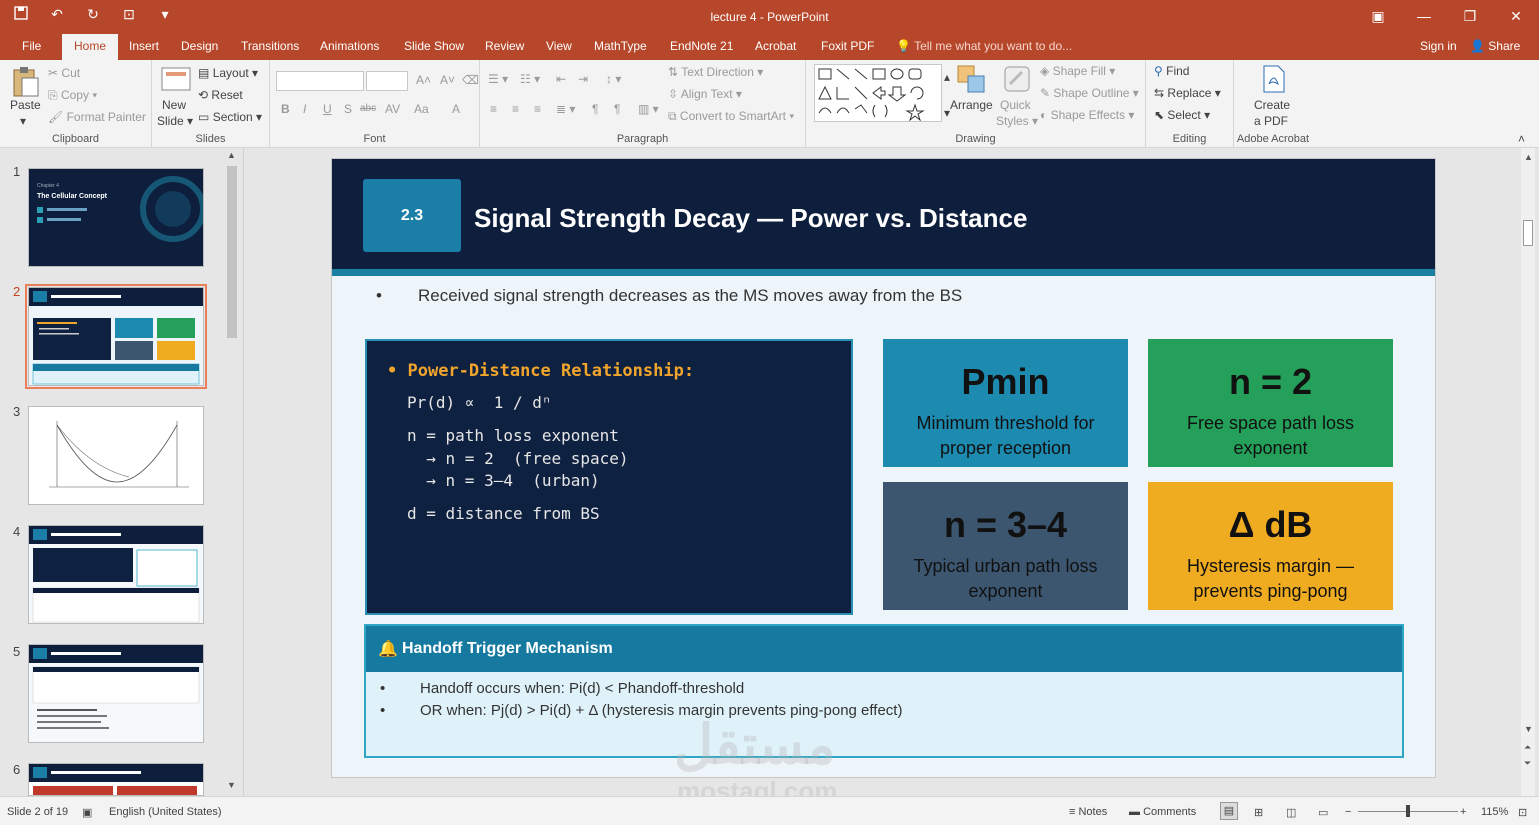 This screenshot has height=825, width=1539. Describe the element at coordinates (387, 81) in the screenshot. I see `font-size-field` at that location.